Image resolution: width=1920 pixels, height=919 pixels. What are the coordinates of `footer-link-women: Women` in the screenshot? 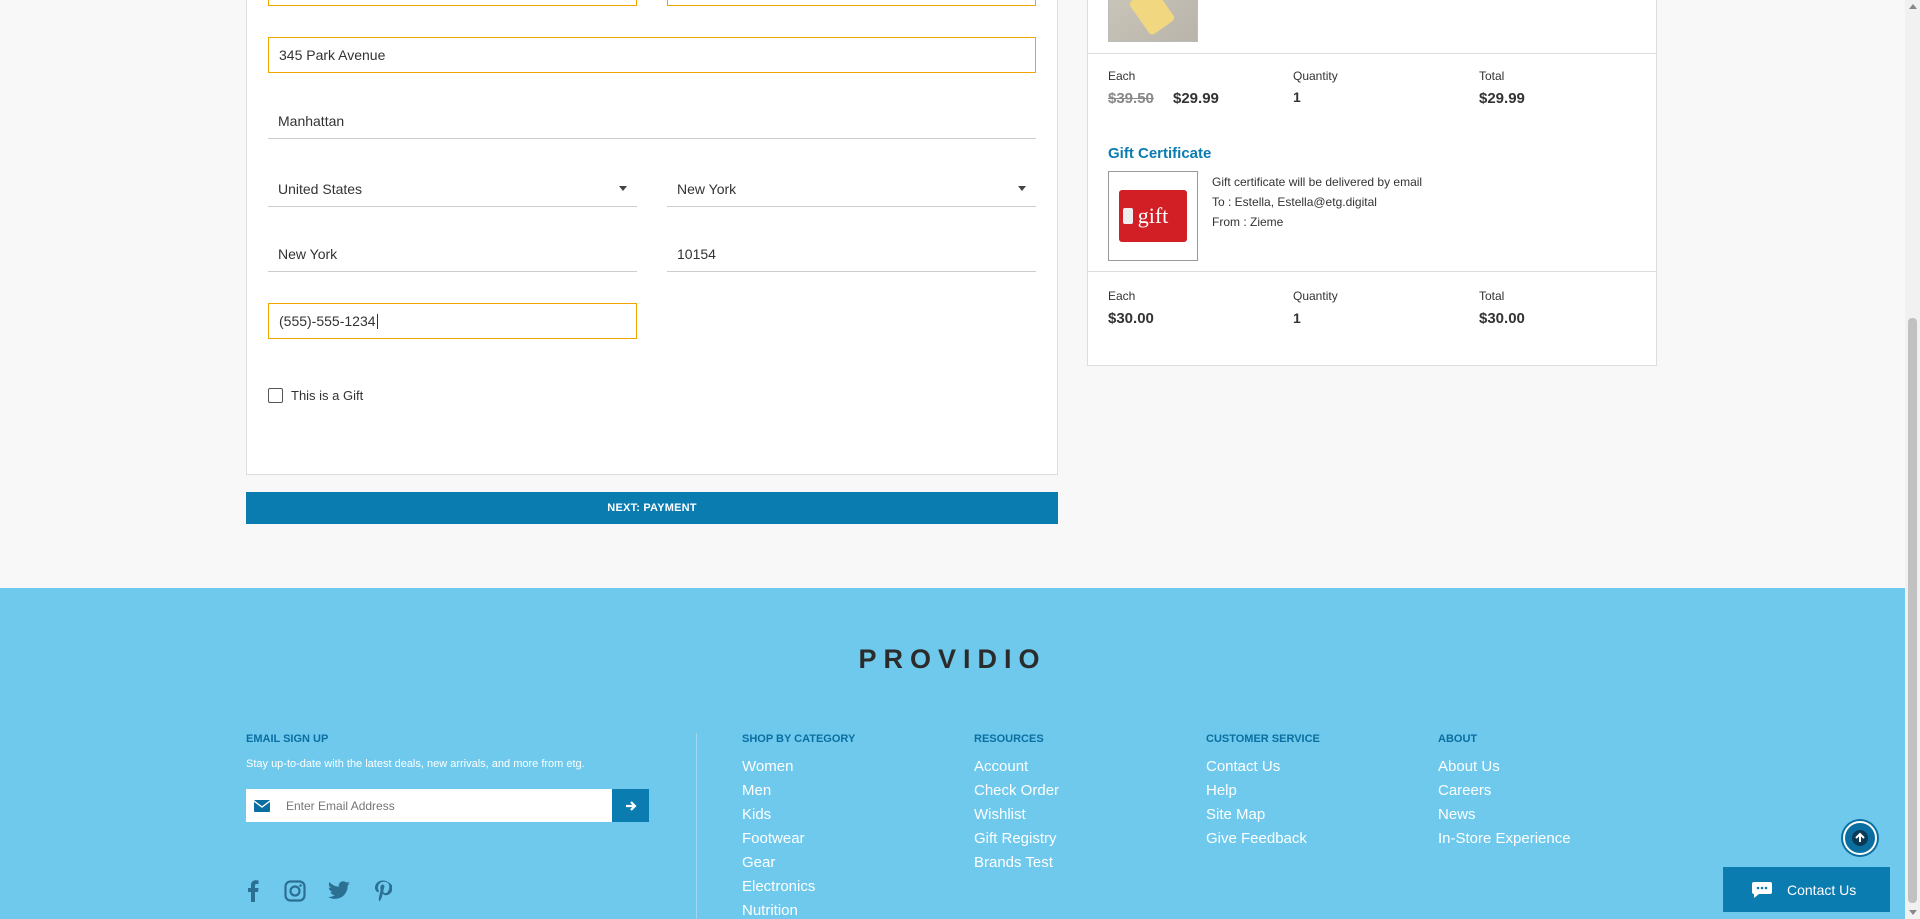 It's located at (767, 766).